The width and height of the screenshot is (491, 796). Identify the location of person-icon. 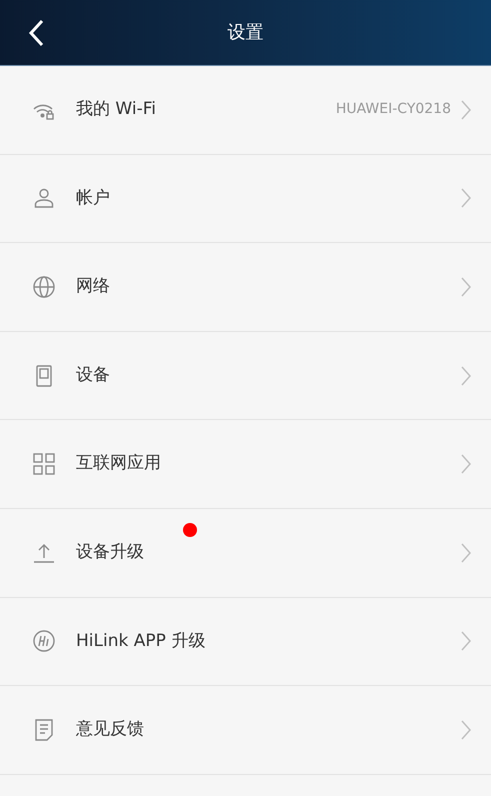
(44, 198).